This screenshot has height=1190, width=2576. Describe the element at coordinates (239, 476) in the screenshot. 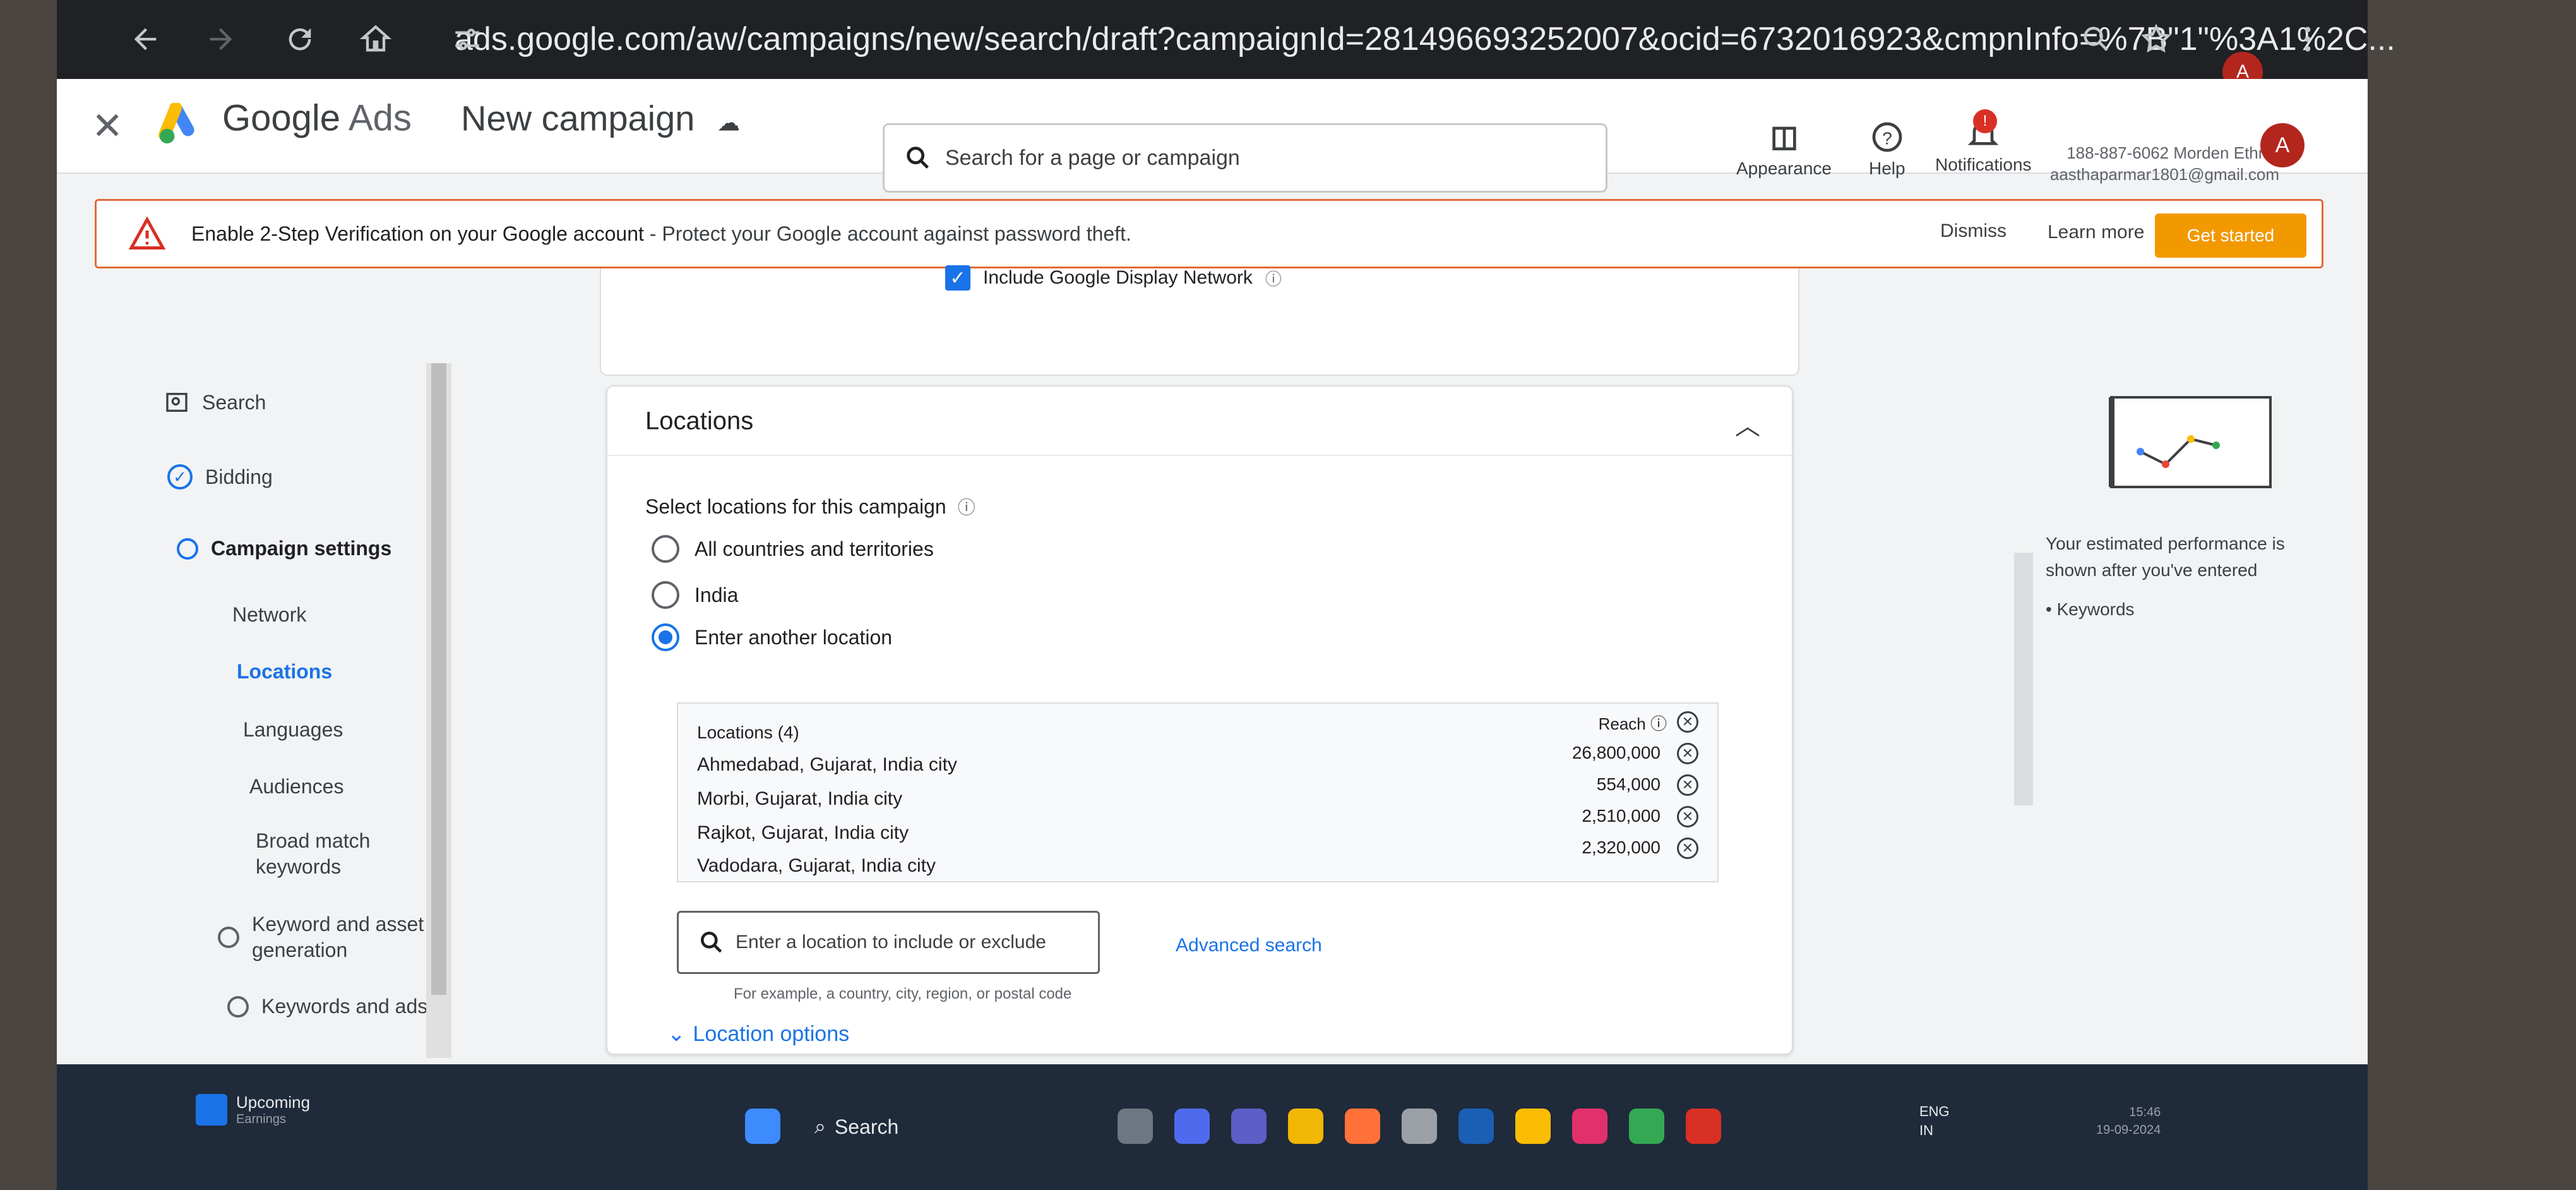

I see `sidebar-label: Bidding` at that location.